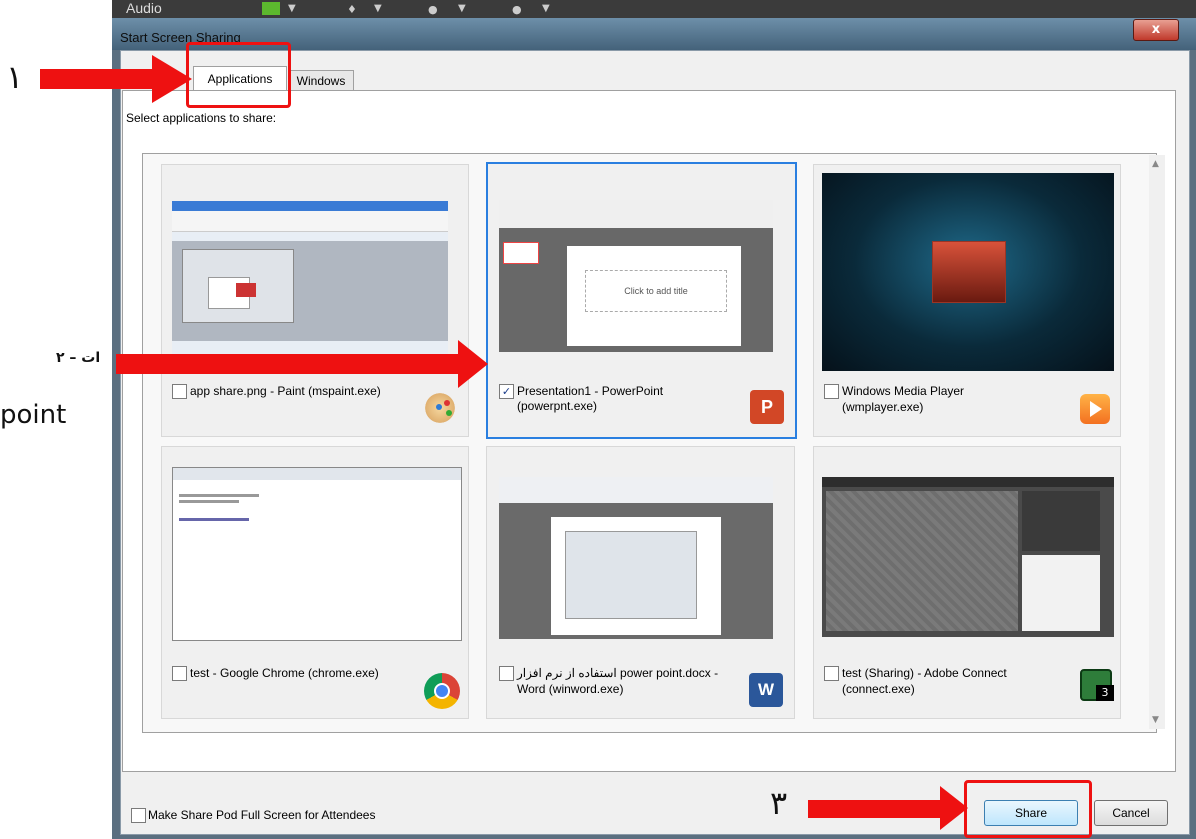  I want to click on cancel-button: Cancel, so click(1131, 813).